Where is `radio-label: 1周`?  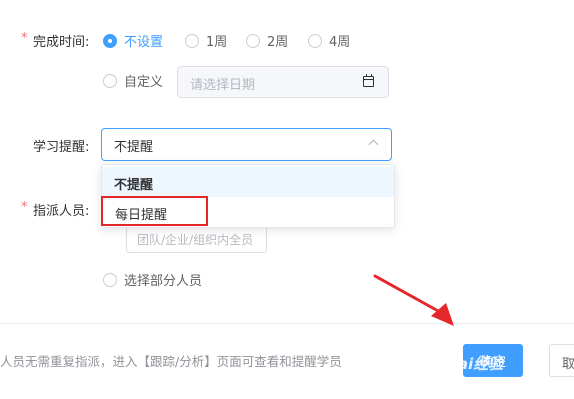
radio-label: 1周 is located at coordinates (217, 42).